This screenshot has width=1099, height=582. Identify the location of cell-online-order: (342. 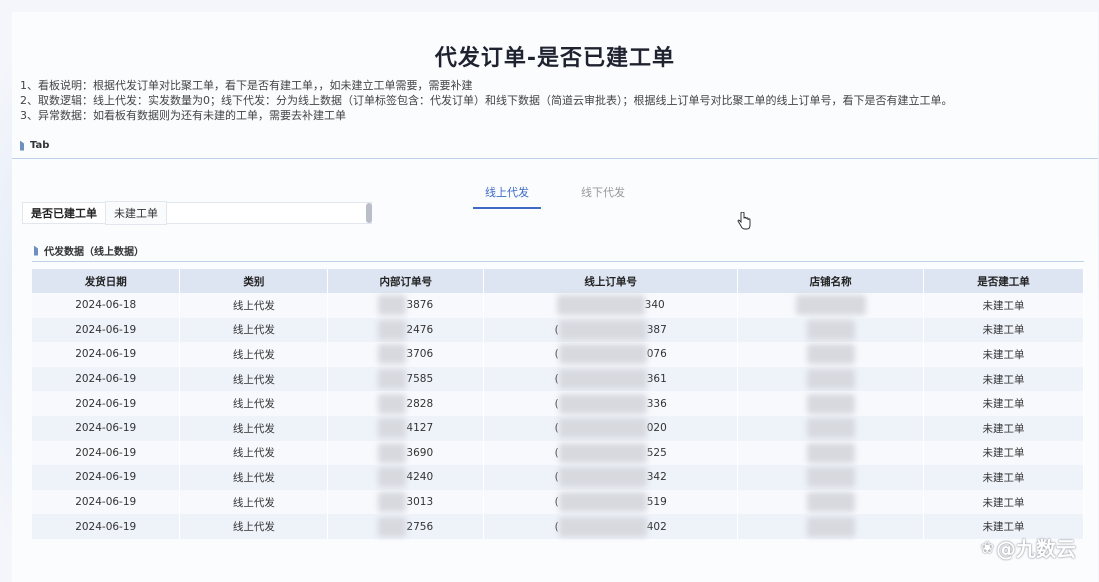
(611, 477).